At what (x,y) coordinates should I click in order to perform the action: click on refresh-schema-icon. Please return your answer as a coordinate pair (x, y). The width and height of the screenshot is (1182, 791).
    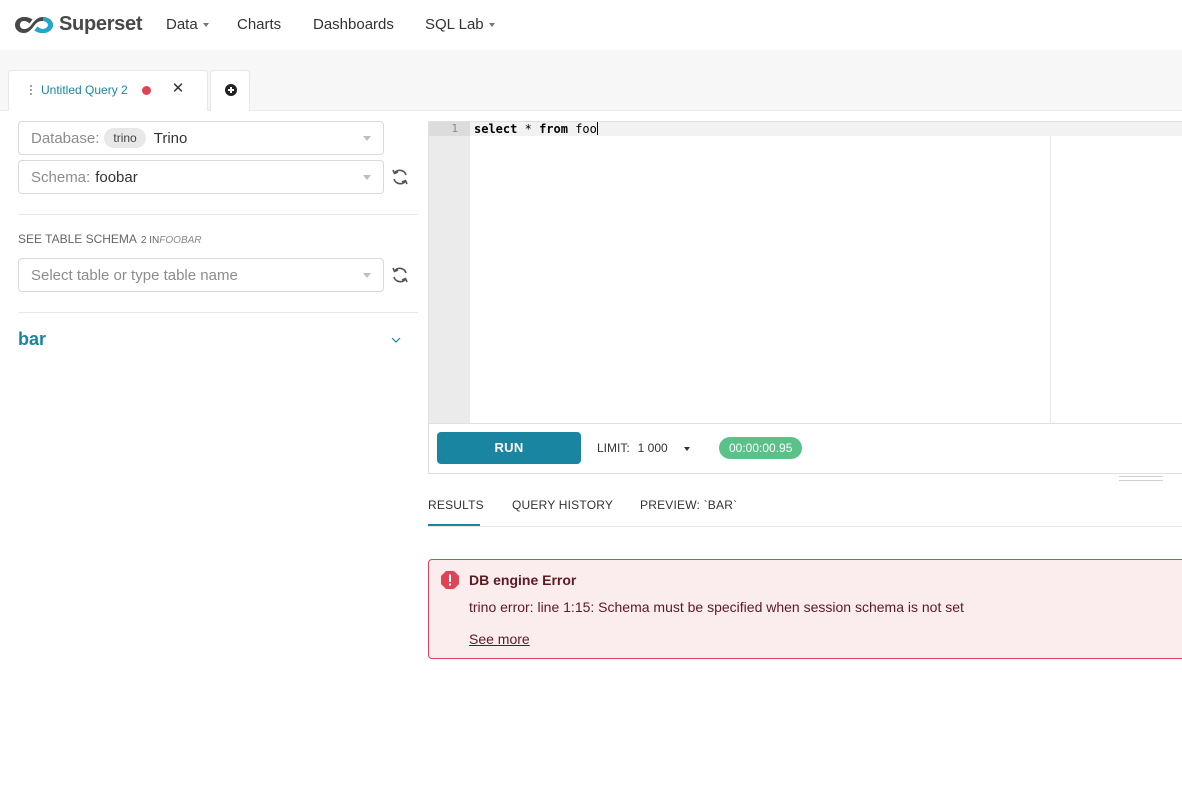
    Looking at the image, I should click on (400, 177).